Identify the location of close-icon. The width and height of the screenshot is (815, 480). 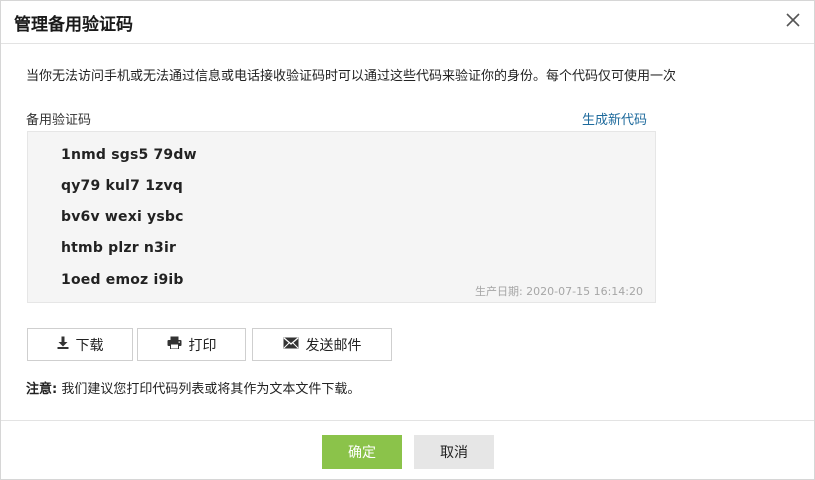
(793, 20).